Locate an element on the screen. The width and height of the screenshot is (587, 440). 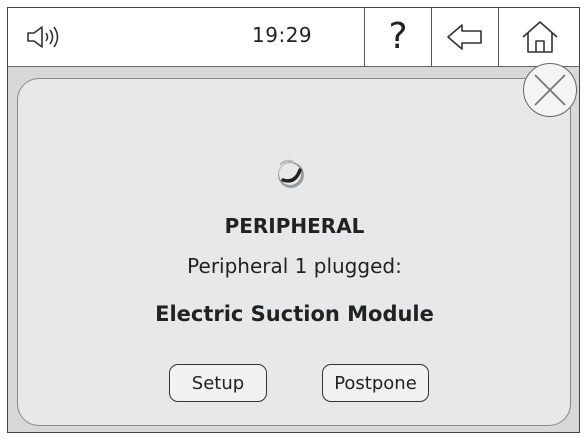
back-arrow-icon is located at coordinates (464, 37).